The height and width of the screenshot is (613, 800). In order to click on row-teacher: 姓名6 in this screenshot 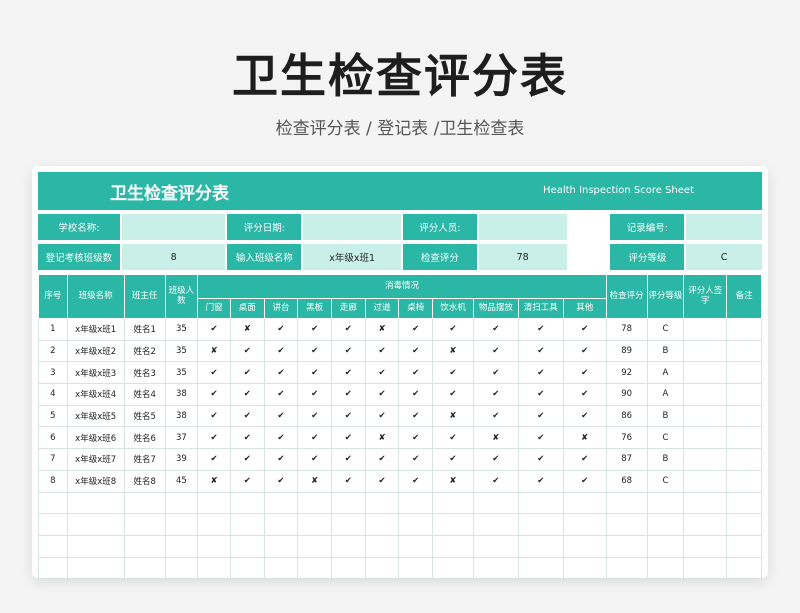, I will do `click(144, 438)`.